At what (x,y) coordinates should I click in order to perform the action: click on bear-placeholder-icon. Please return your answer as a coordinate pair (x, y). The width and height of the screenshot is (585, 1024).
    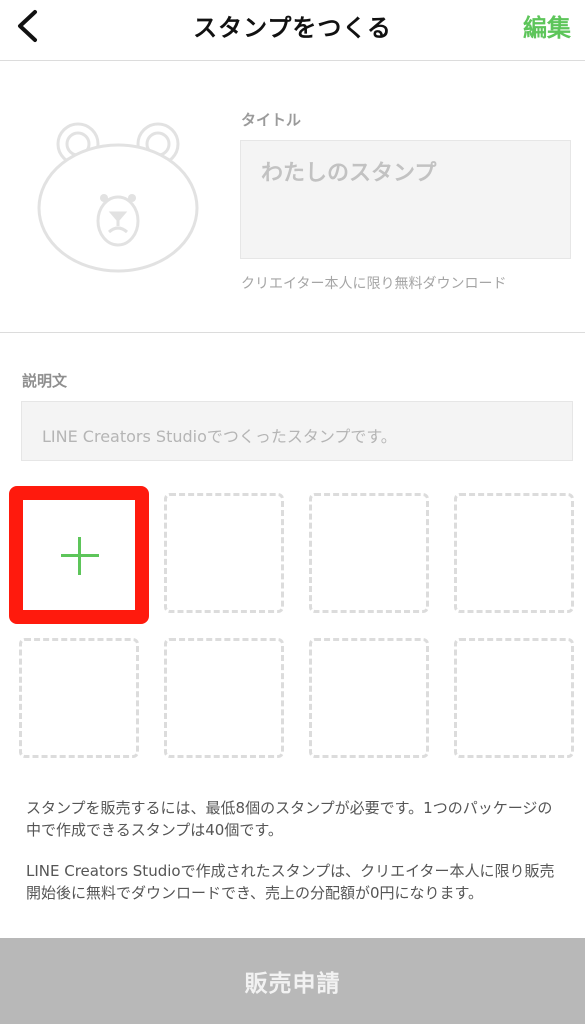
    Looking at the image, I should click on (118, 197).